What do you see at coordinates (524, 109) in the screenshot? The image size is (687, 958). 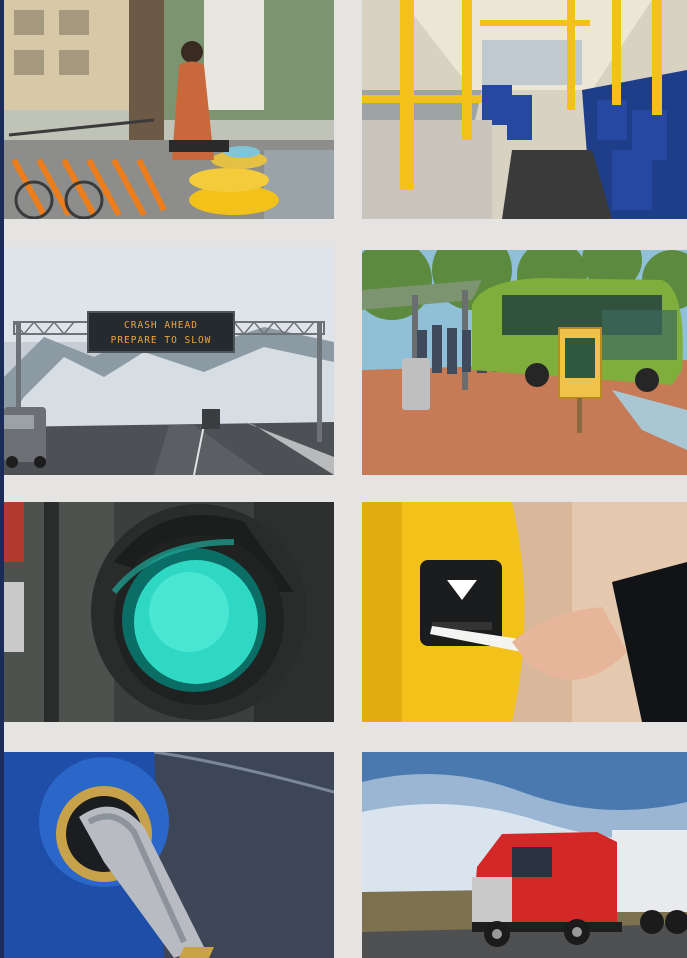 I see `photo-bus-interior` at bounding box center [524, 109].